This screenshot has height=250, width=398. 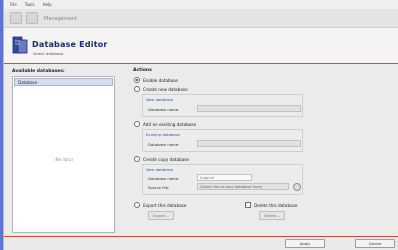 What do you see at coordinates (137, 124) in the screenshot?
I see `radio-existing` at bounding box center [137, 124].